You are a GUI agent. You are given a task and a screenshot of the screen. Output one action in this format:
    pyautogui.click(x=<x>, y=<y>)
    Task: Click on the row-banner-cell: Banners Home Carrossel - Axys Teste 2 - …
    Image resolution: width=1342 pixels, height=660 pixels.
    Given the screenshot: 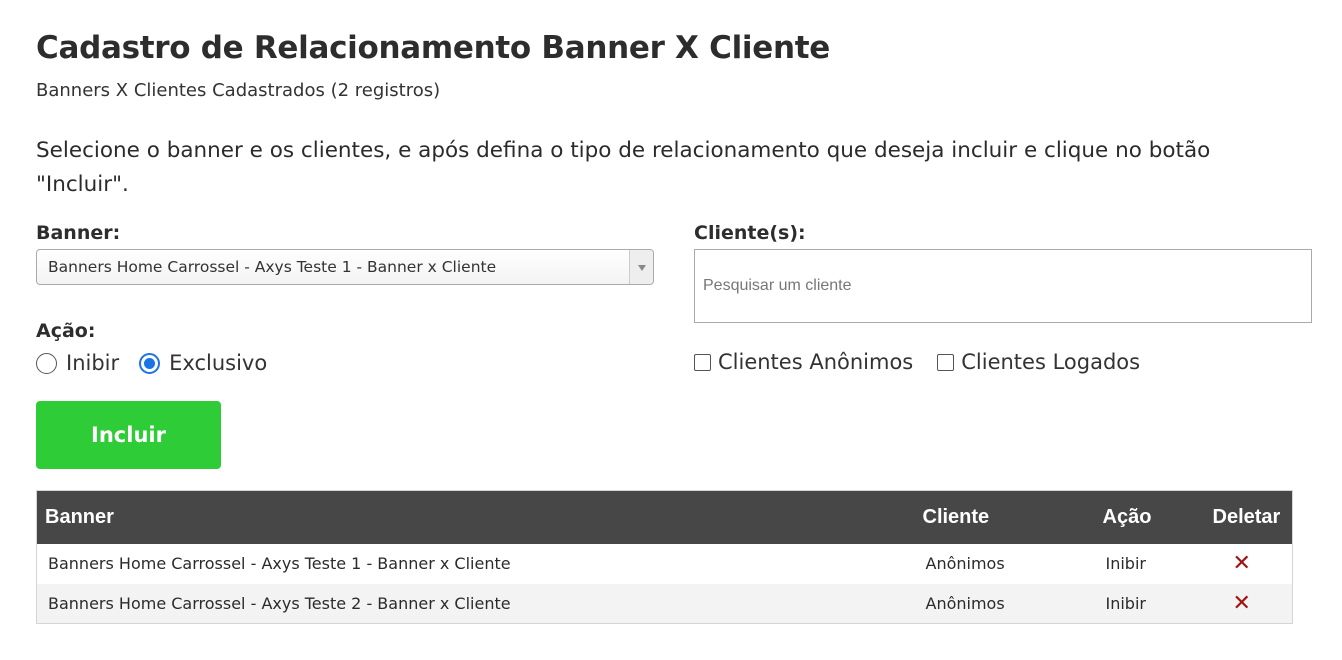 What is the action you would take?
    pyautogui.click(x=475, y=603)
    